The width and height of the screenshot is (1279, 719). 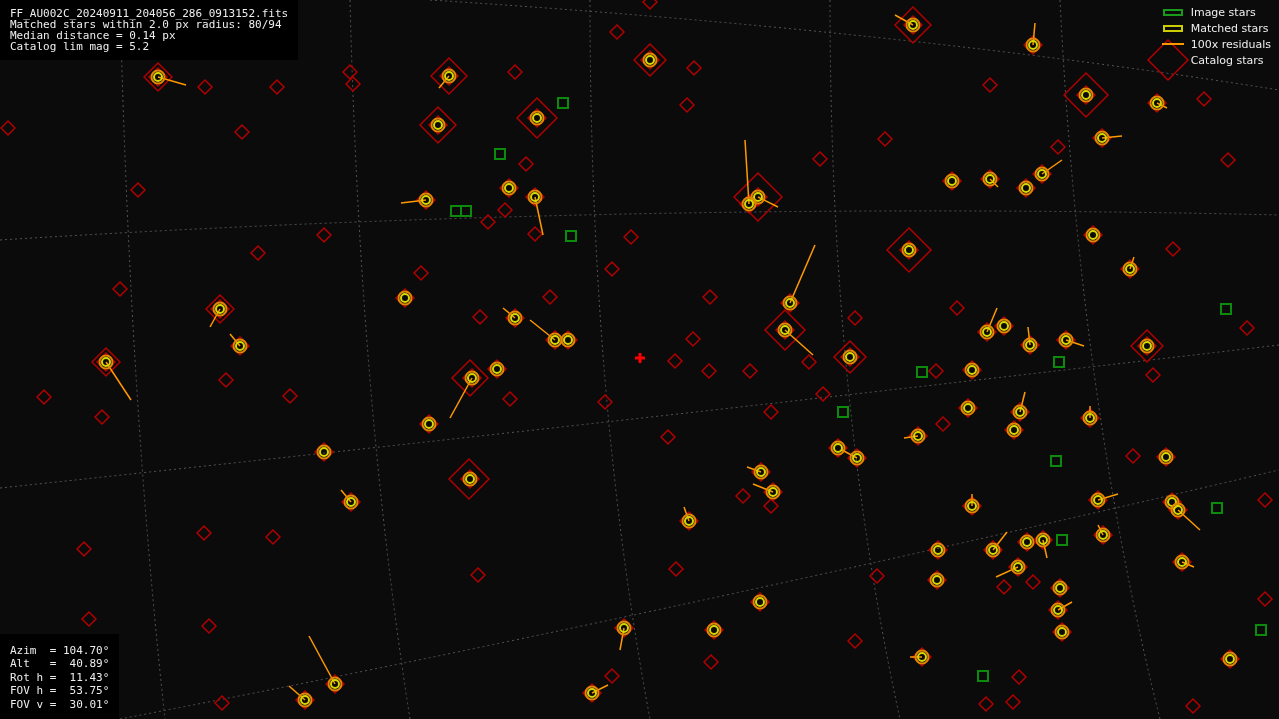 I want to click on info-text: Median distance = 0.14 px, so click(x=93, y=35).